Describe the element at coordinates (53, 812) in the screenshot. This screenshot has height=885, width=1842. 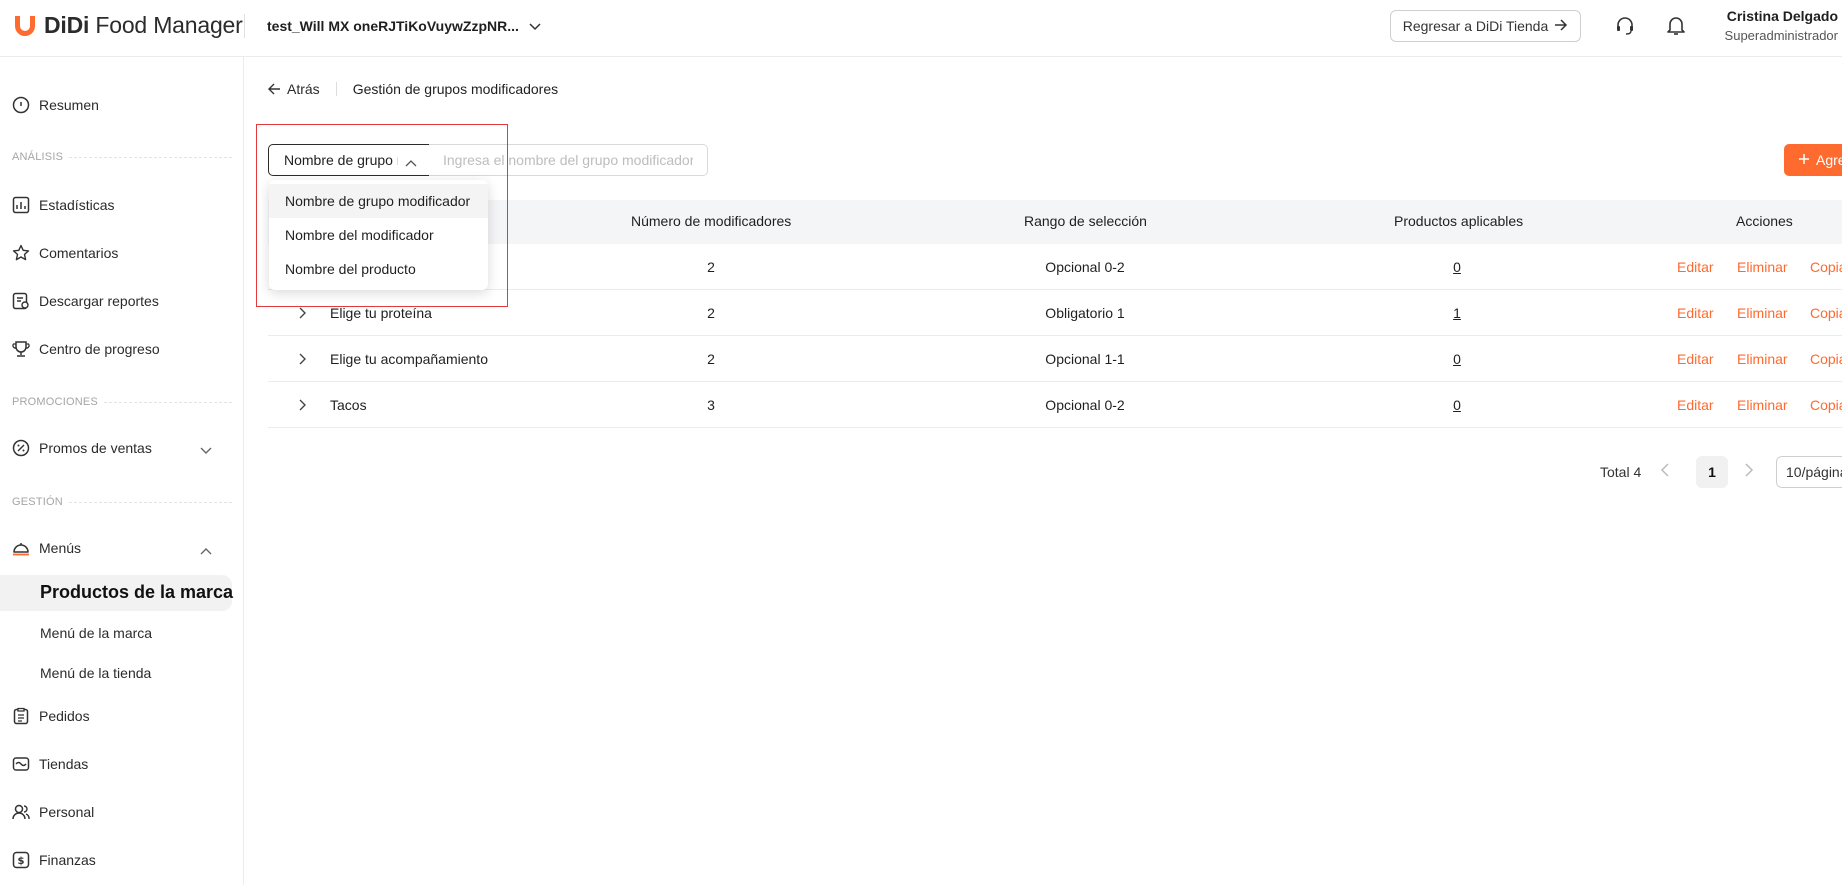
I see `sidebar-item-personal: Personal` at that location.